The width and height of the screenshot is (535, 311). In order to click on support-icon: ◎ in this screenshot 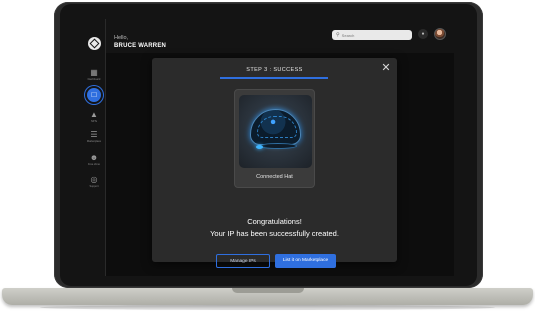, I will do `click(94, 179)`.